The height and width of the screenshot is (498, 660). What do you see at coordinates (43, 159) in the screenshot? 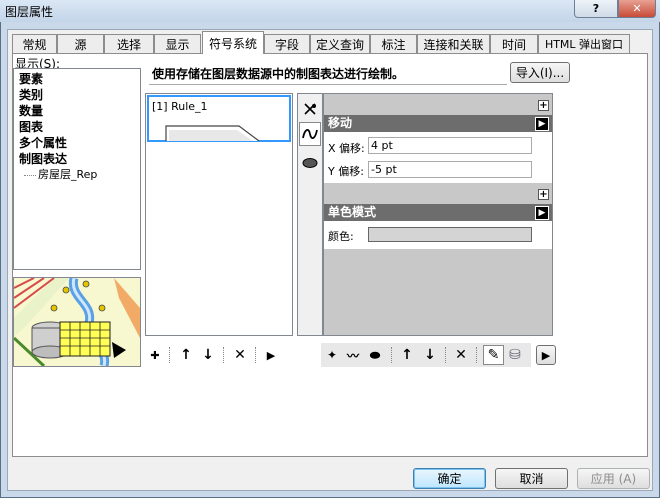
I see `list-item-representations: 制图表达` at bounding box center [43, 159].